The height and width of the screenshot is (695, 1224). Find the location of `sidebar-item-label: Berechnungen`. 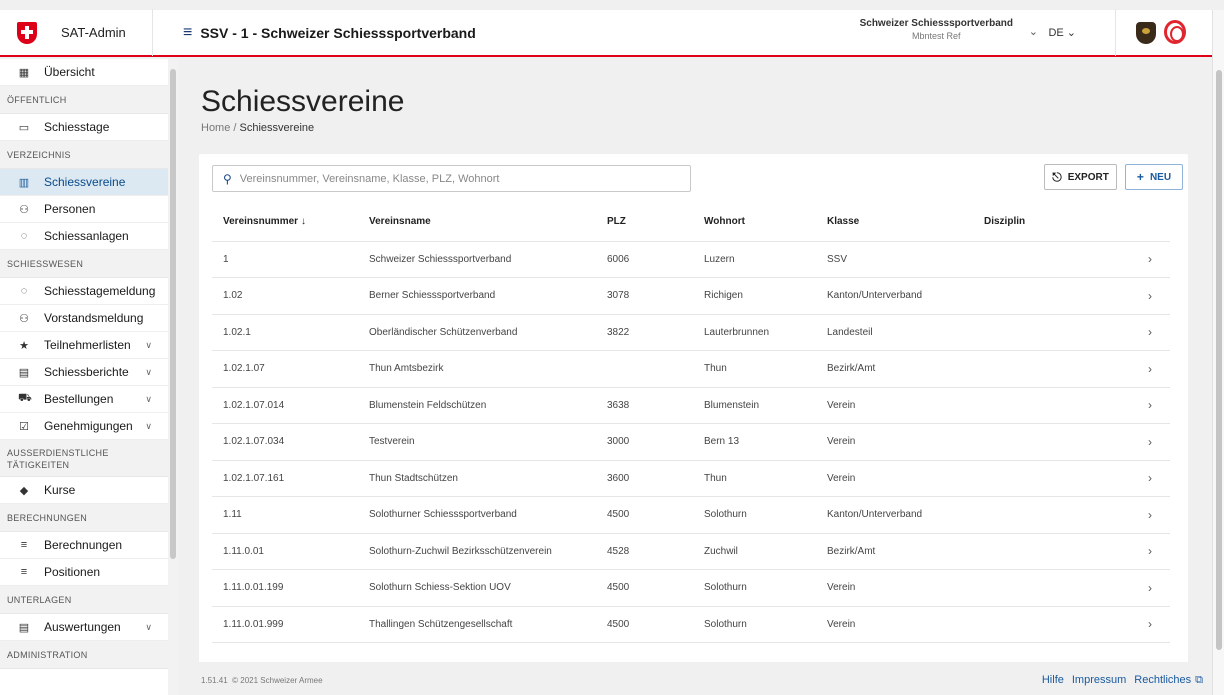

sidebar-item-label: Berechnungen is located at coordinates (83, 545).